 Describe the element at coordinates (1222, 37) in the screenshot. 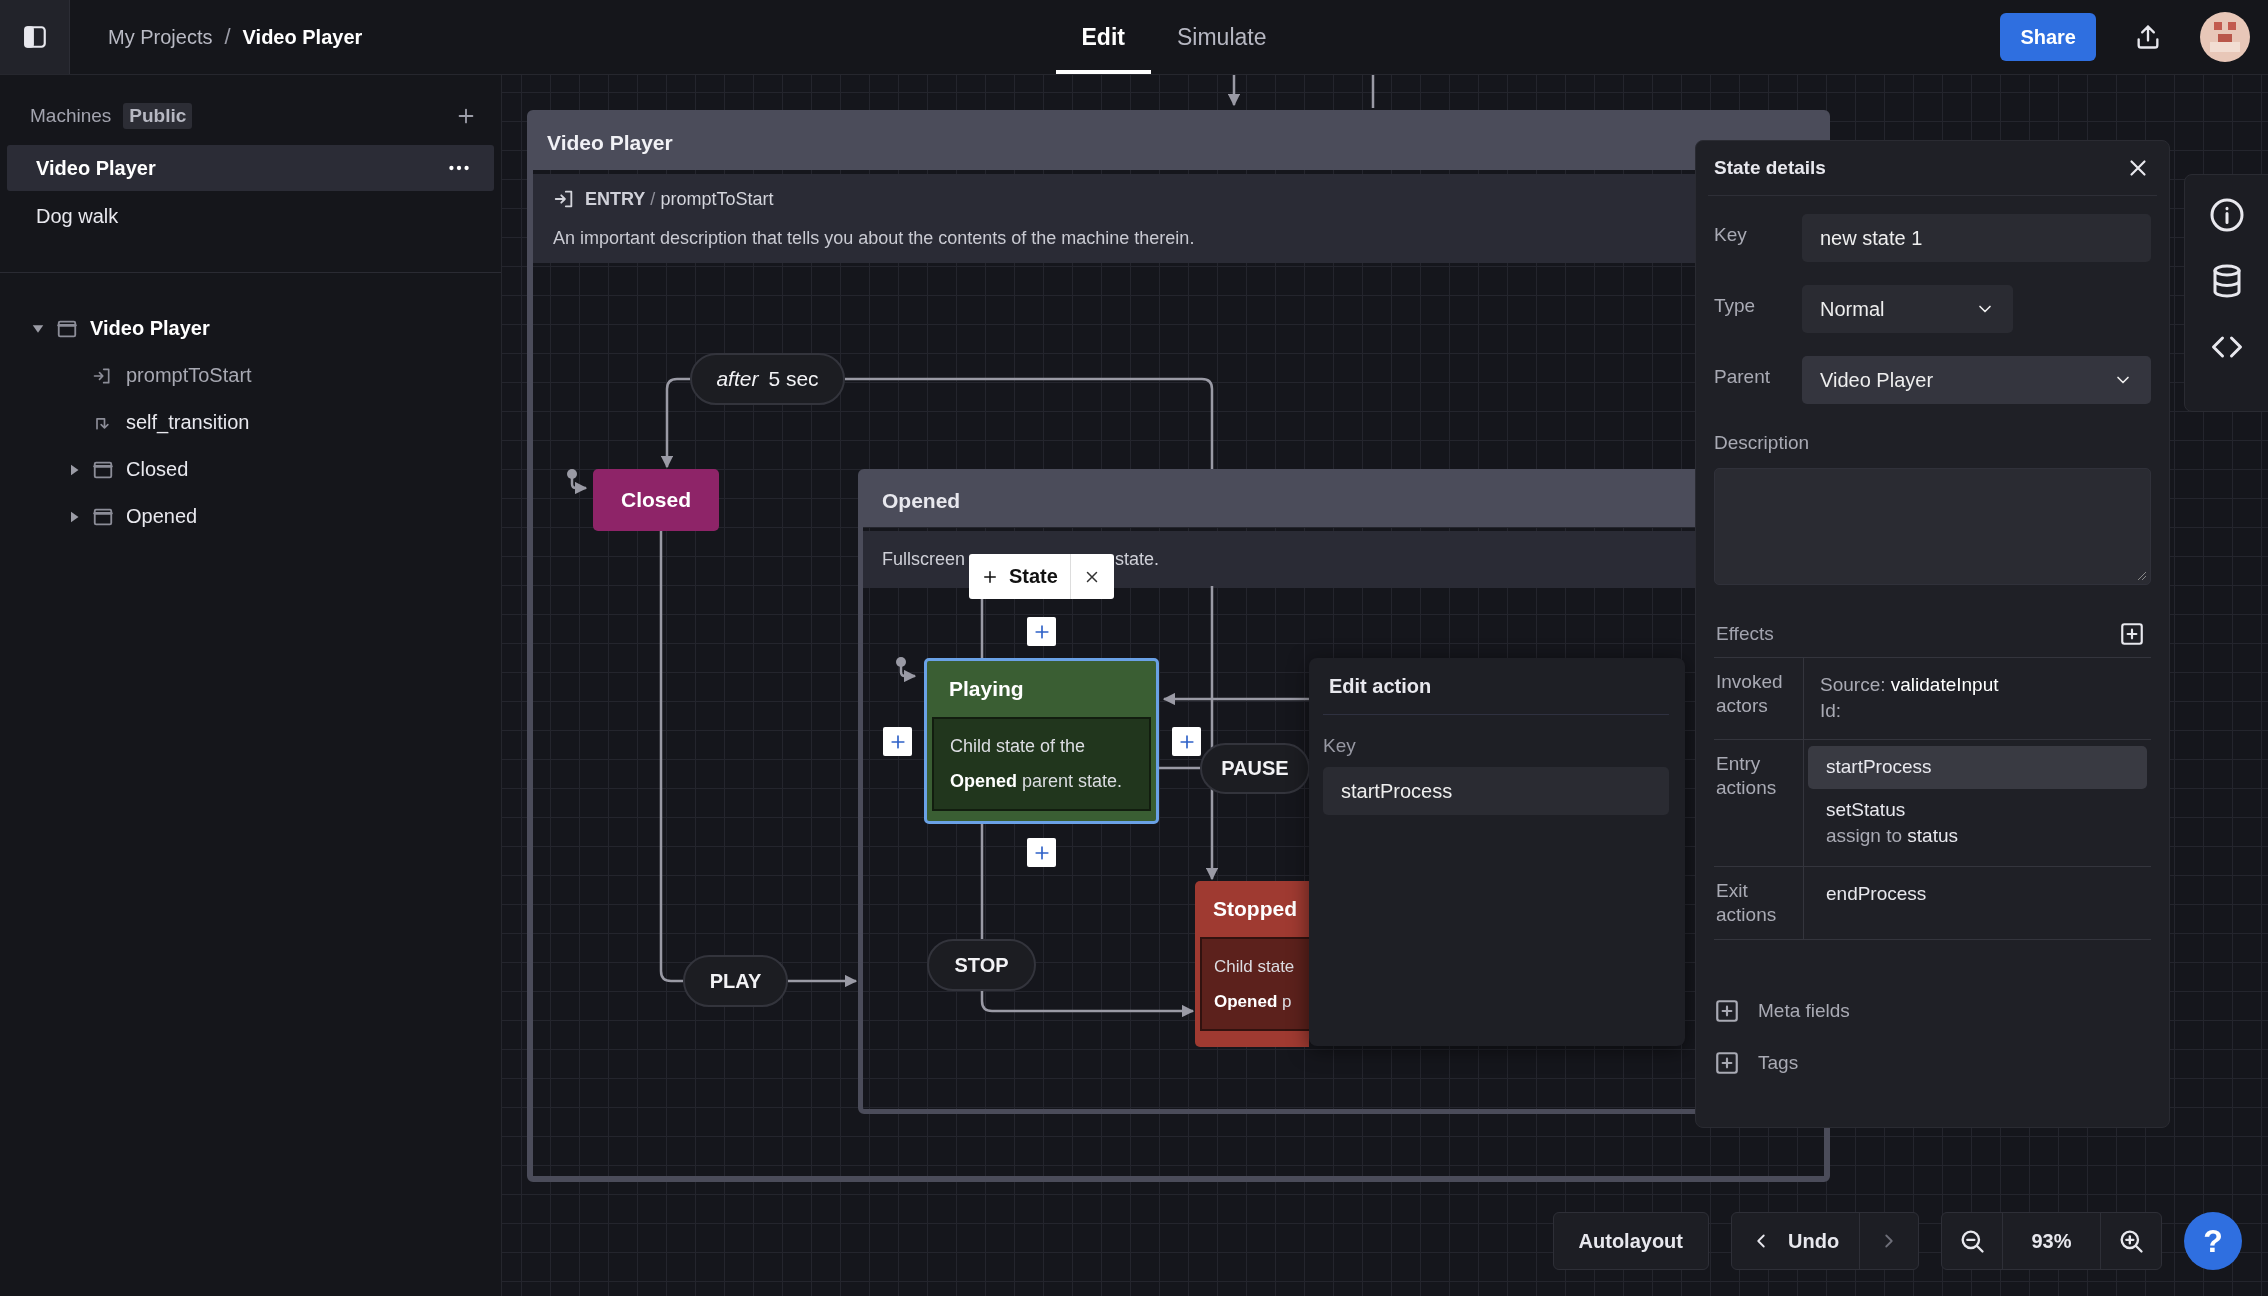

I see `mode-tab: Simulate` at that location.